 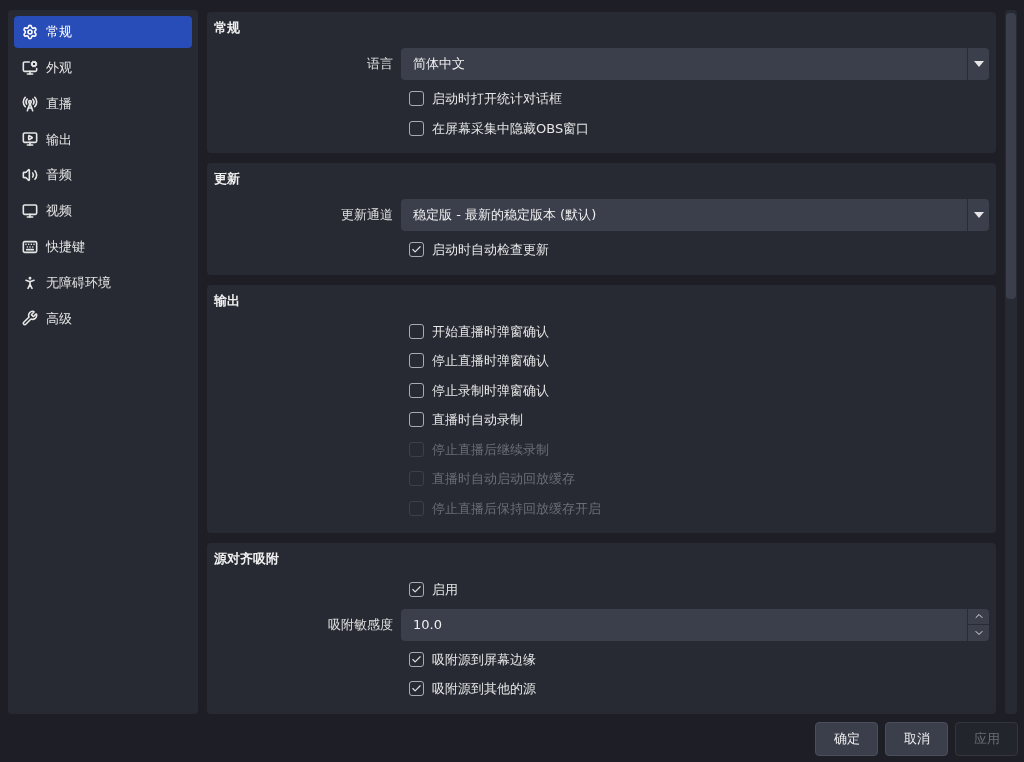 What do you see at coordinates (503, 479) in the screenshot?
I see `checkbox-label: 直播时自动启动回放缓存` at bounding box center [503, 479].